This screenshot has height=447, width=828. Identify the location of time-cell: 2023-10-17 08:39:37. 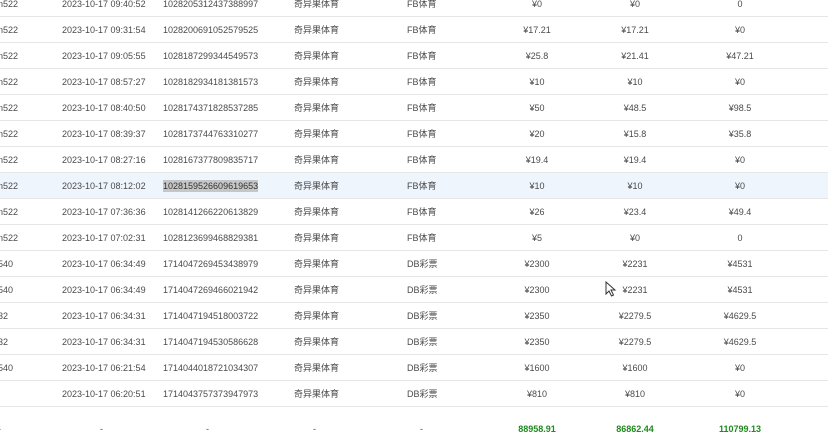
(104, 134).